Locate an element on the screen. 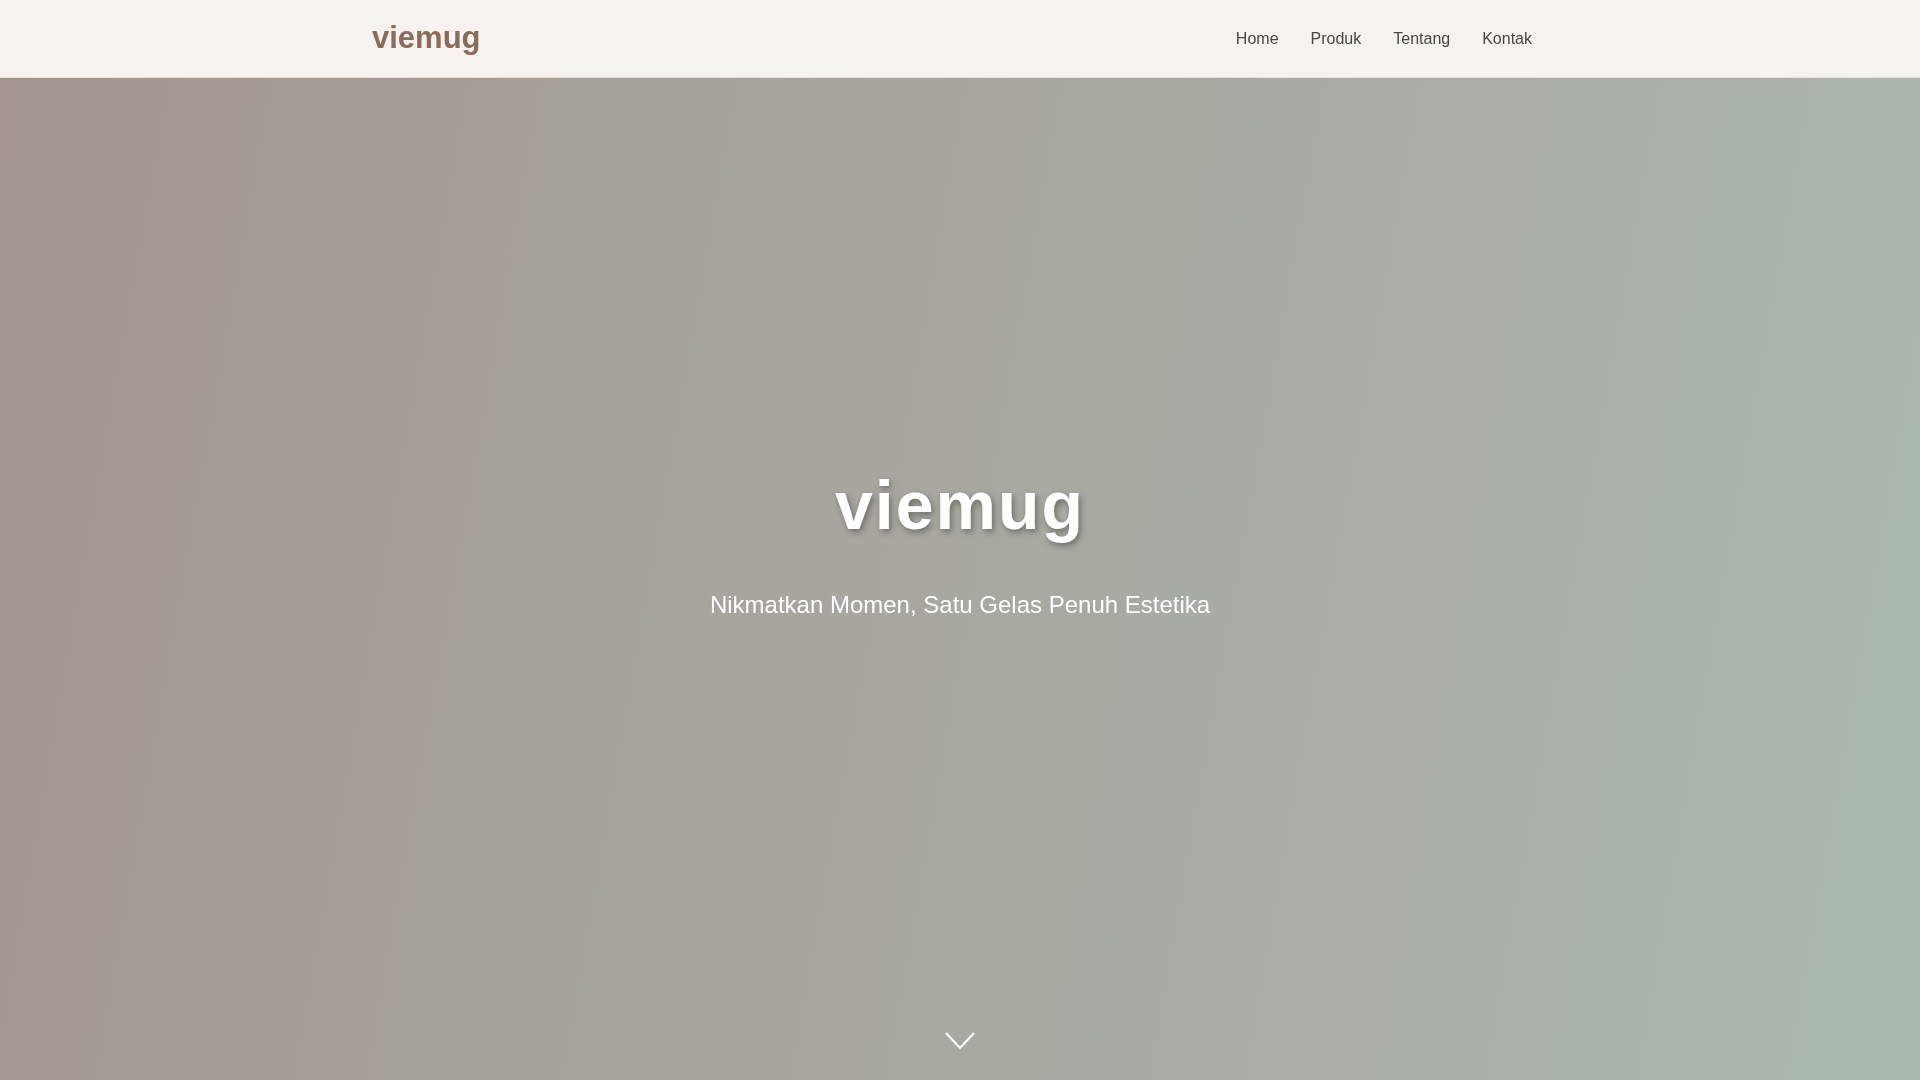 Image resolution: width=1920 pixels, height=1080 pixels. hero-subtitle: Nikmatkan Momen, Satu Gelas Penuh Estetika is located at coordinates (960, 604).